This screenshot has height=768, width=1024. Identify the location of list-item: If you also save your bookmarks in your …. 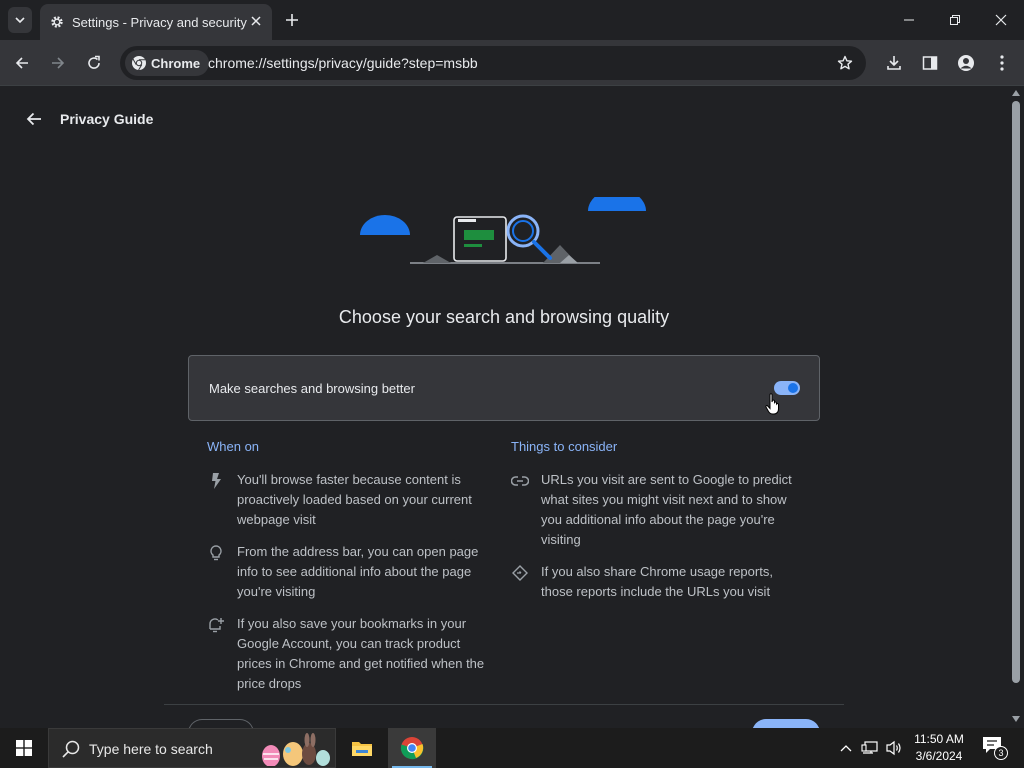
(352, 654).